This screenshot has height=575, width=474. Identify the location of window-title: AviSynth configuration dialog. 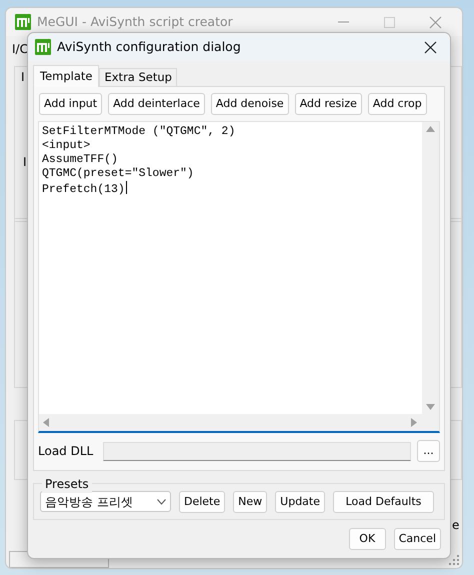
(149, 47).